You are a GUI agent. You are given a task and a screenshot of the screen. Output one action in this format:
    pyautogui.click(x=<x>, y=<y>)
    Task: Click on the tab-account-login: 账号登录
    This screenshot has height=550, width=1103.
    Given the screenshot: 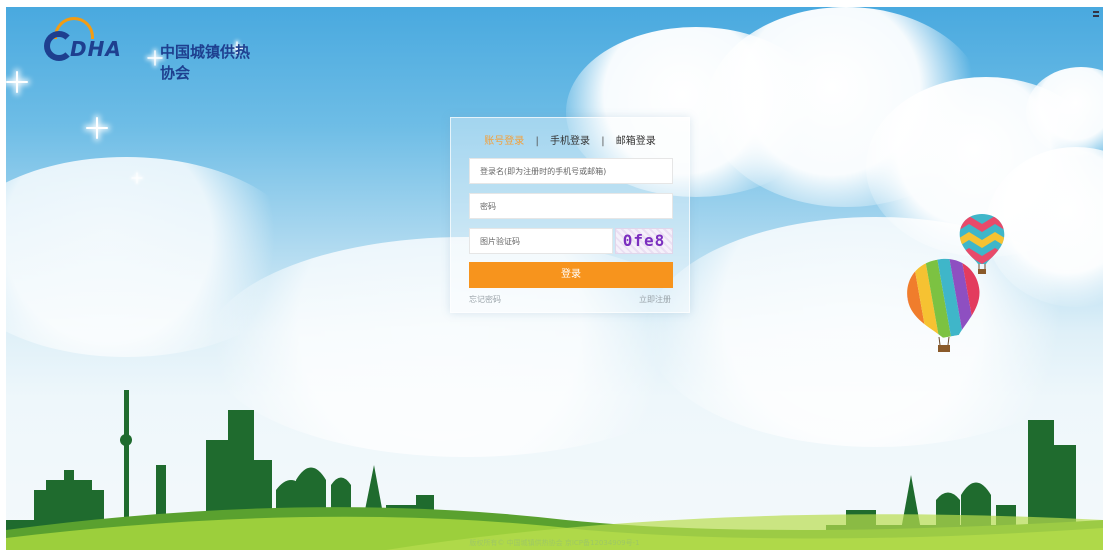 What is the action you would take?
    pyautogui.click(x=504, y=139)
    